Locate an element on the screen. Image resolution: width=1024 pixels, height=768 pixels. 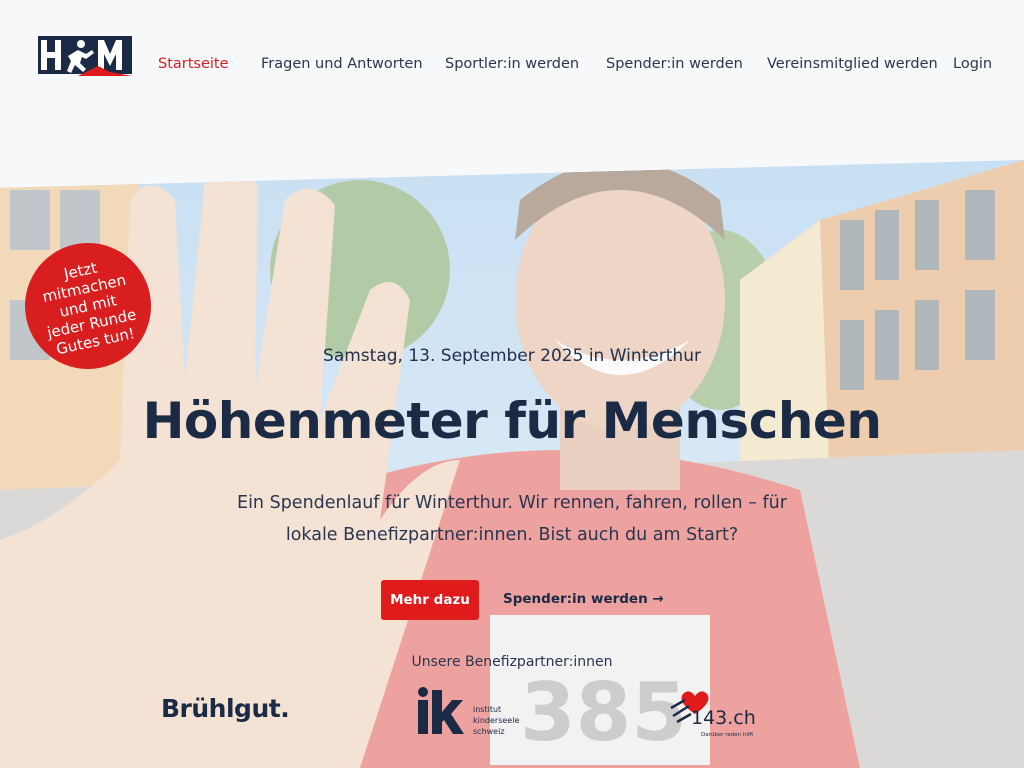
p143-text: 143.ch is located at coordinates (723, 718).